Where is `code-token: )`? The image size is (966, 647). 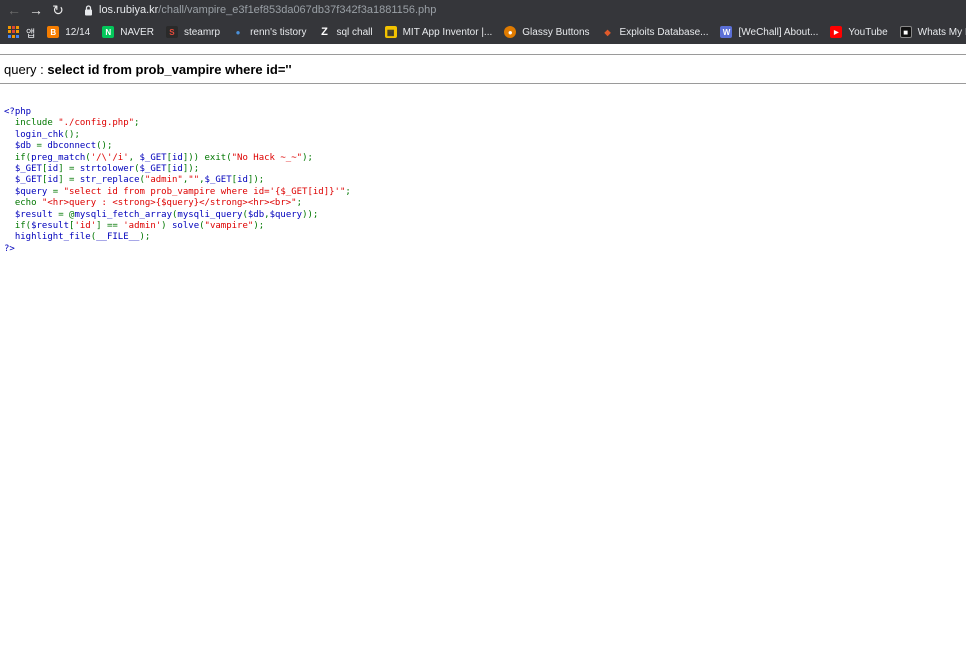 code-token: ) is located at coordinates (167, 225).